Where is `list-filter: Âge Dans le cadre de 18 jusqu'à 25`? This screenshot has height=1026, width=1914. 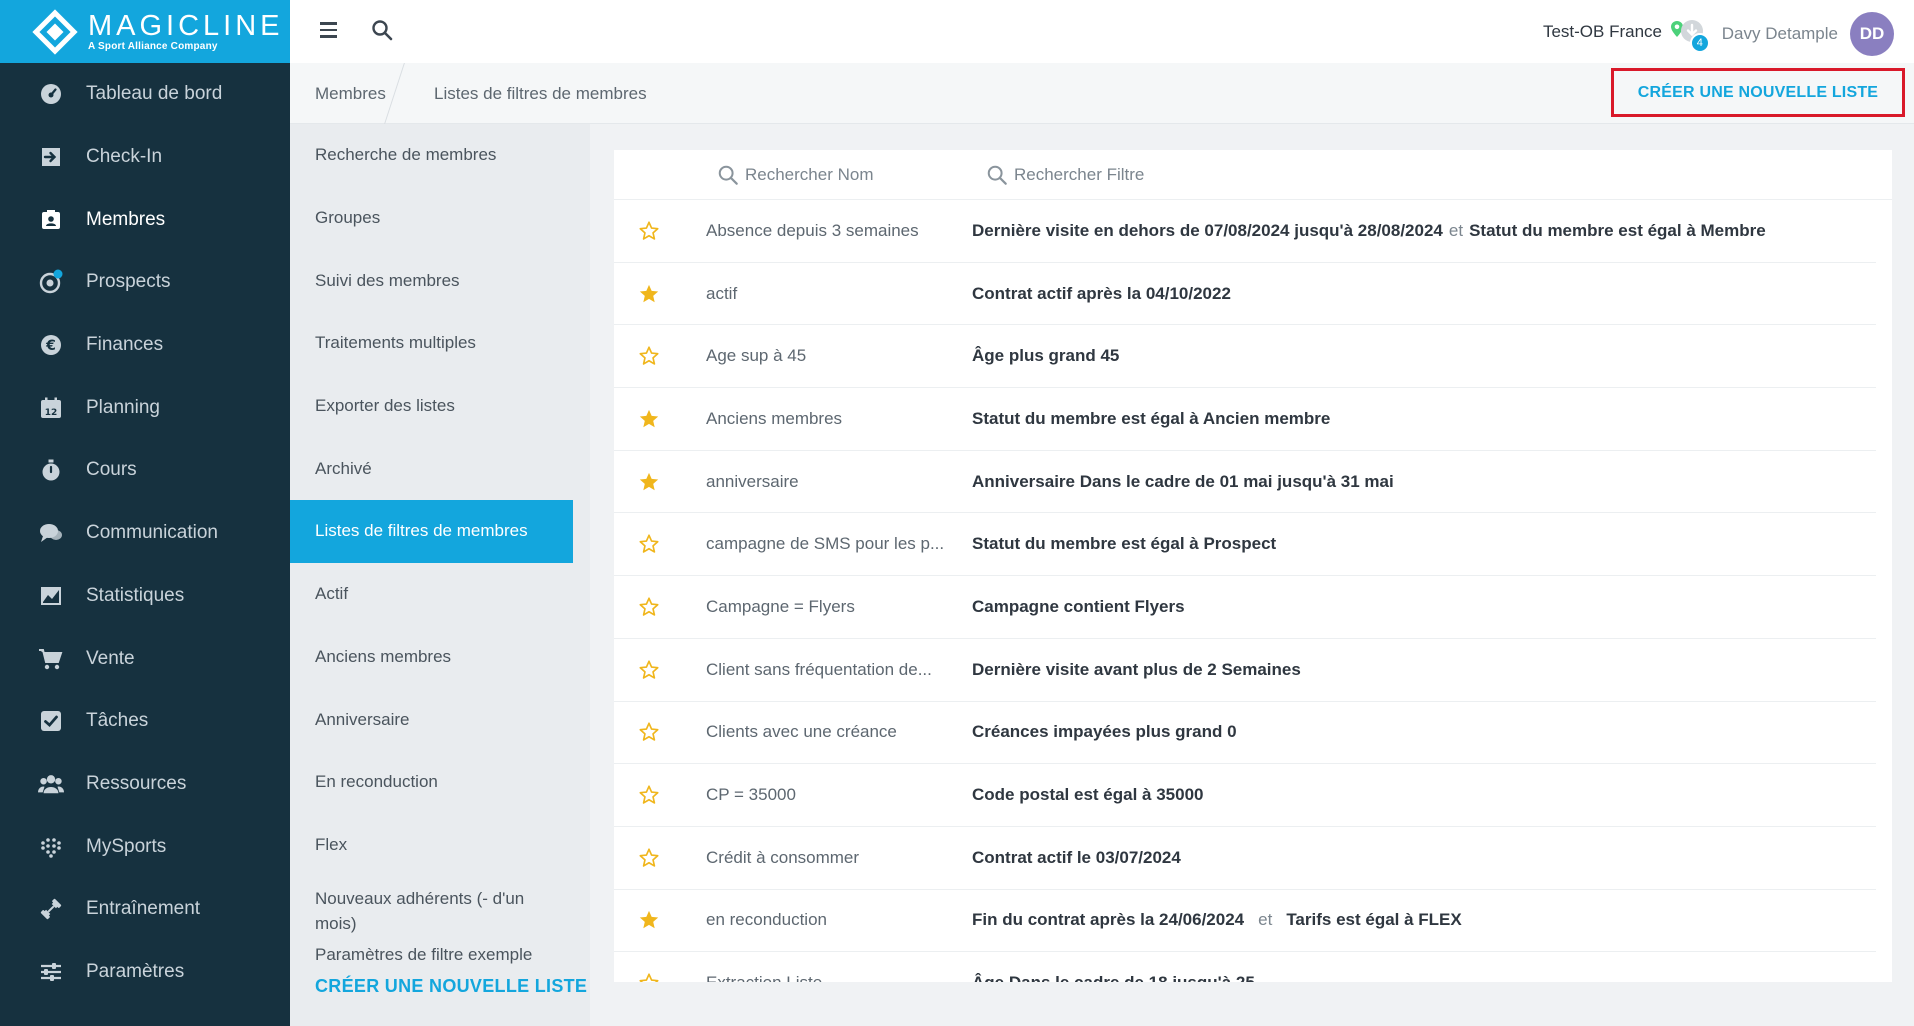
list-filter: Âge Dans le cadre de 18 jusqu'à 25 is located at coordinates (1106, 977).